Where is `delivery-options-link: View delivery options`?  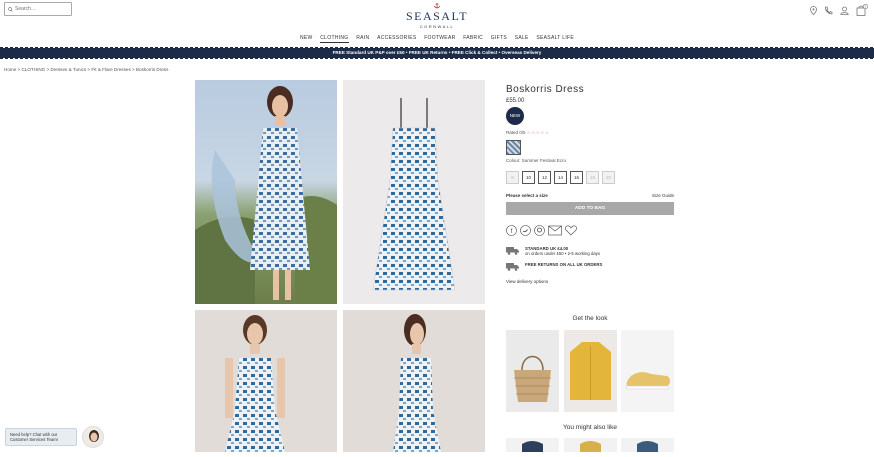
delivery-options-link: View delivery options is located at coordinates (590, 281).